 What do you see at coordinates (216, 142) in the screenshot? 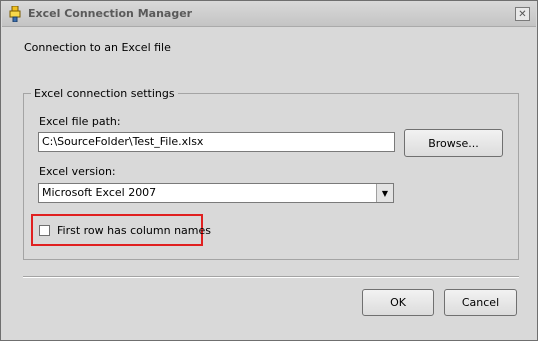
I see `file-path-input: C:\SourceFolder\Test_File.xlsx` at bounding box center [216, 142].